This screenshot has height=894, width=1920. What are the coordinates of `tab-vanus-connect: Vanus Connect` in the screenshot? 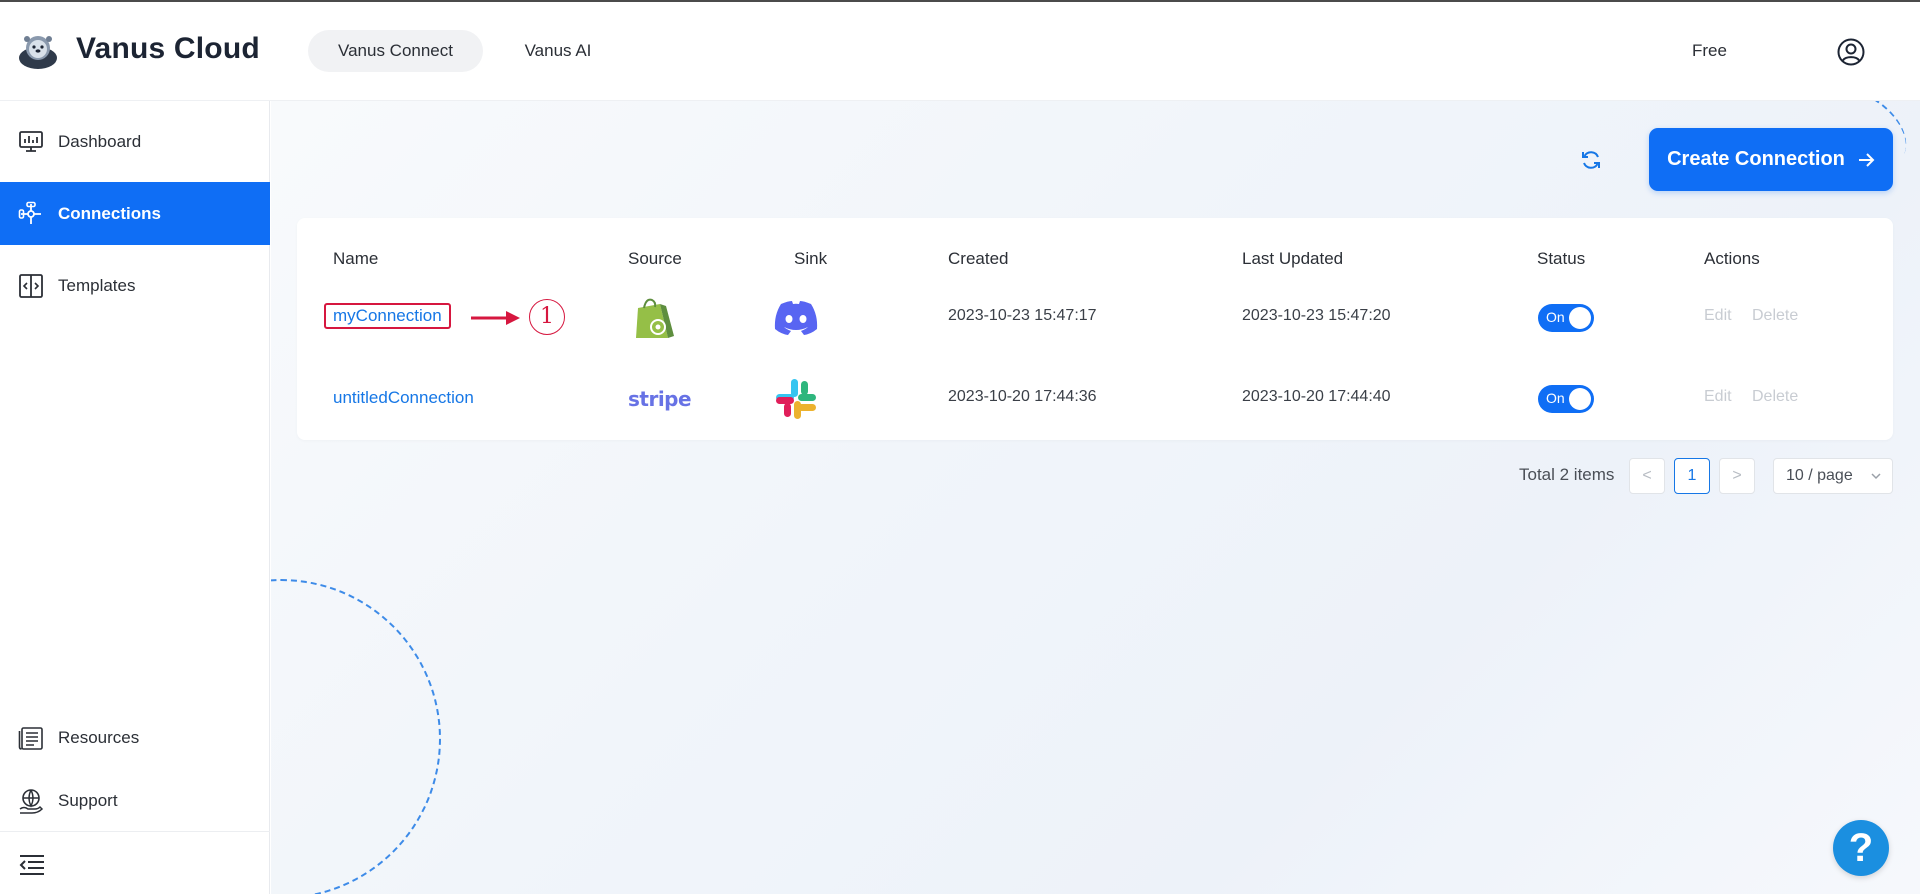 It's located at (395, 51).